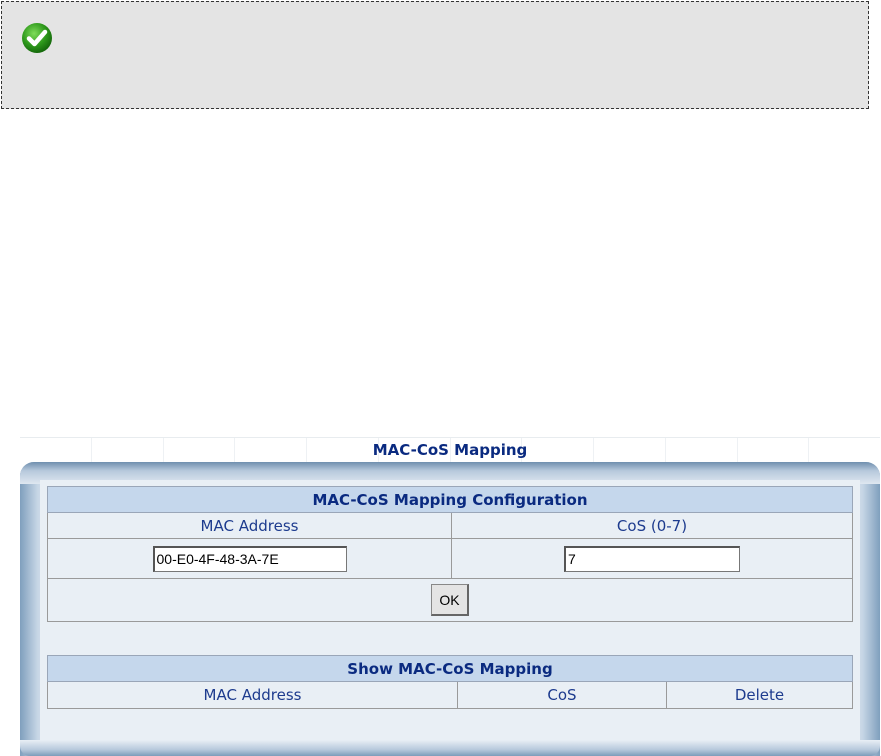 Image resolution: width=881 pixels, height=756 pixels. Describe the element at coordinates (759, 695) in the screenshot. I see `show-col-delete: Delete` at that location.